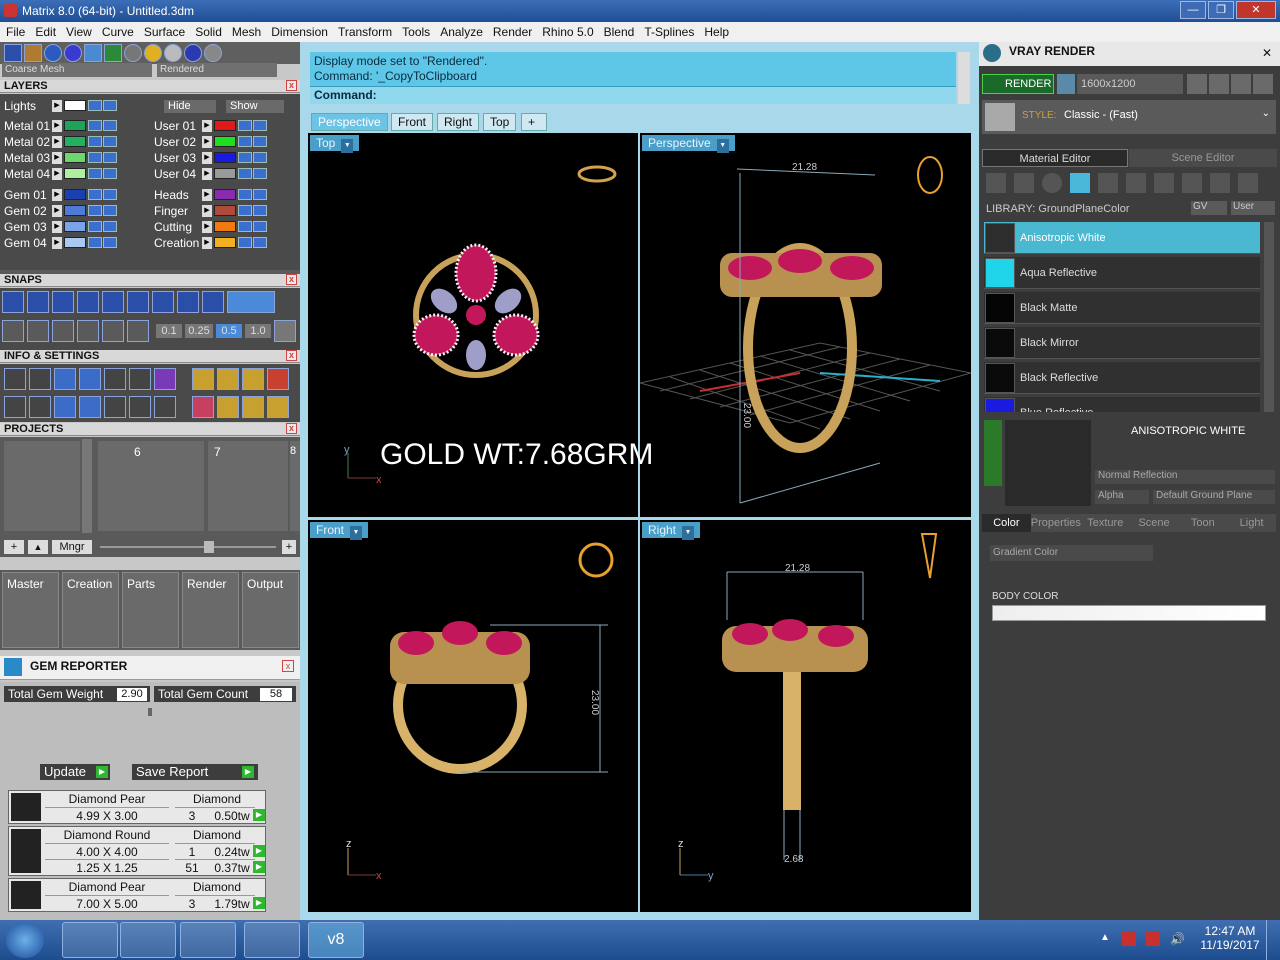 The width and height of the screenshot is (1280, 960). Describe the element at coordinates (188, 302) in the screenshot. I see `snap-tan-icon` at that location.